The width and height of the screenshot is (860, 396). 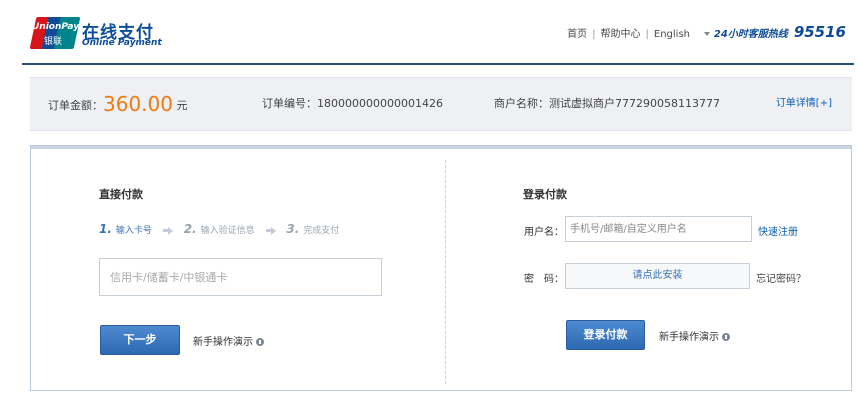 I want to click on order-id: 订单编号：180000000000001426, so click(x=352, y=104).